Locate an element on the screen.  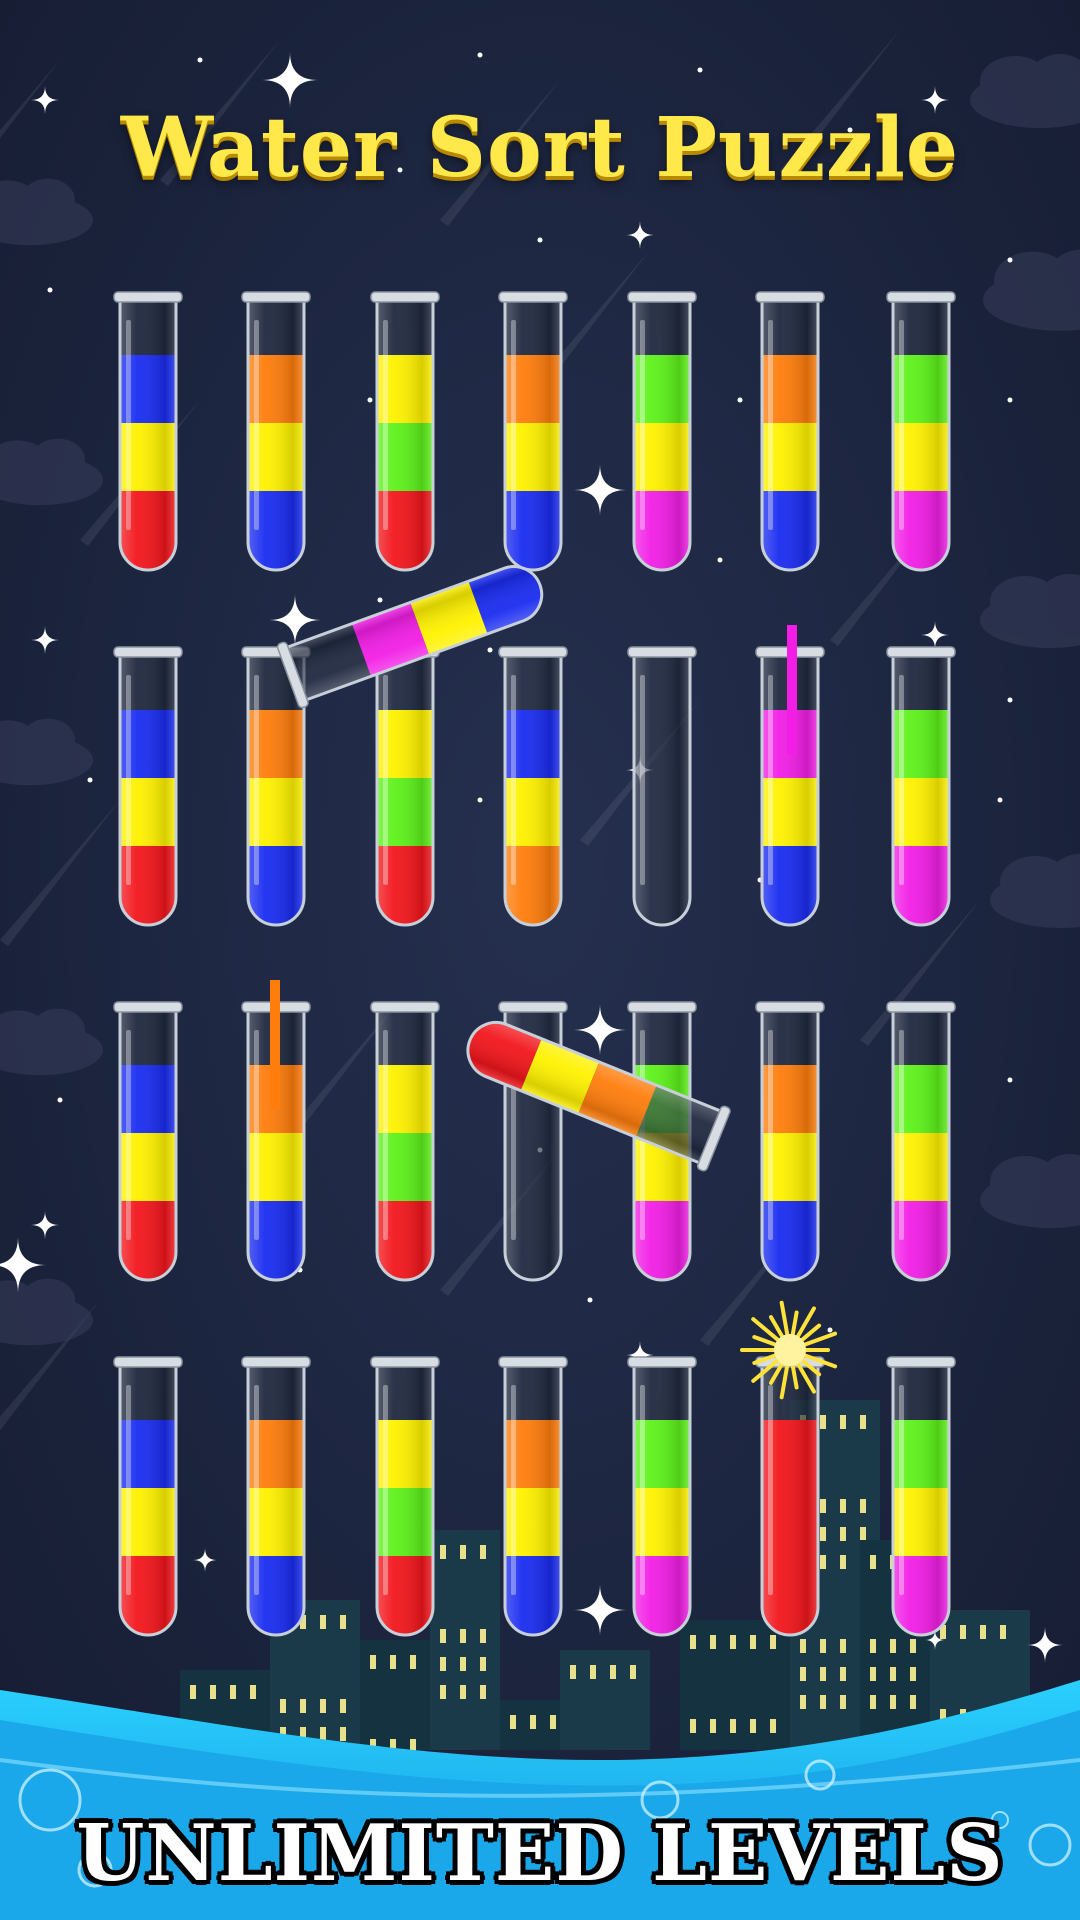
game-title: Water Sort Puzzle is located at coordinates (540, 148).